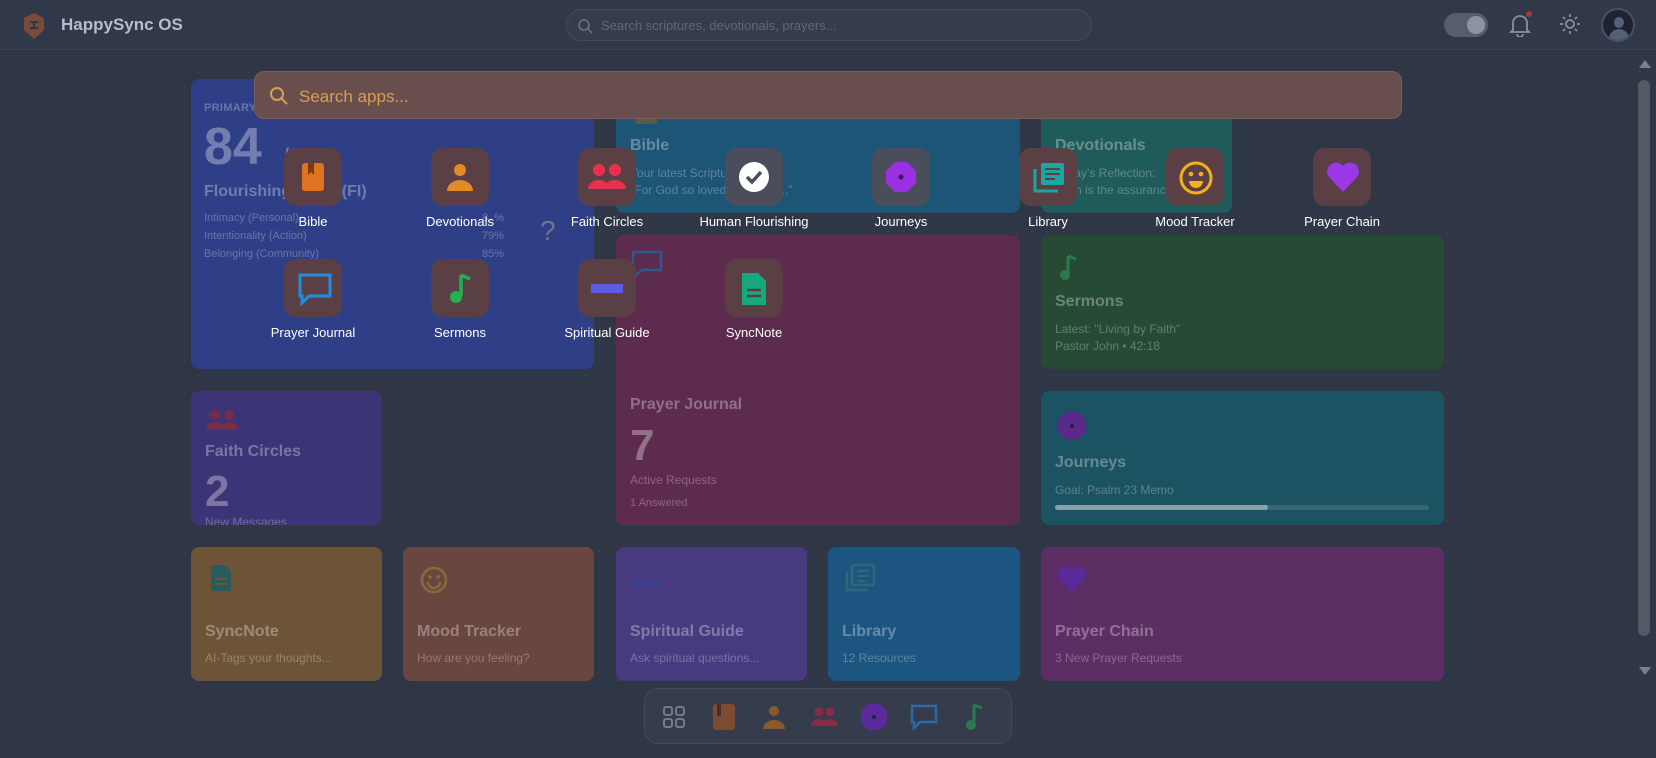  Describe the element at coordinates (674, 717) in the screenshot. I see `grid-icon` at that location.